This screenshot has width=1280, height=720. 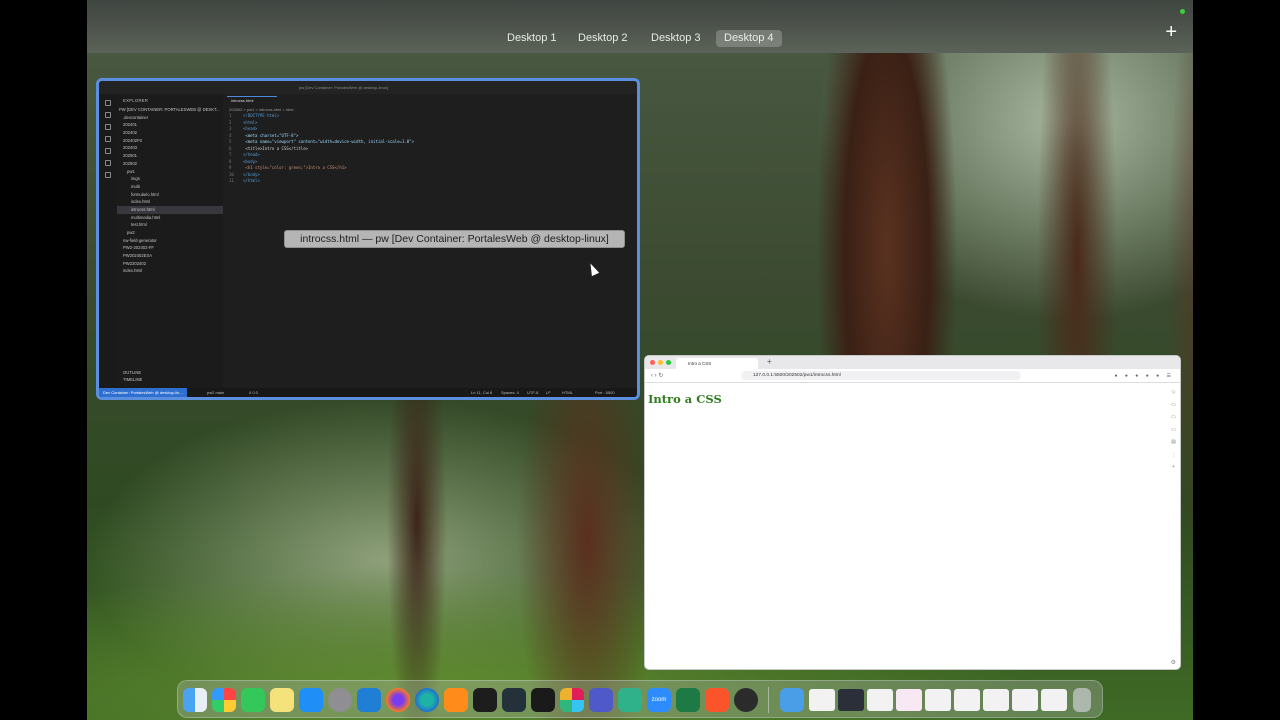 I want to click on edge-icon, so click(x=427, y=700).